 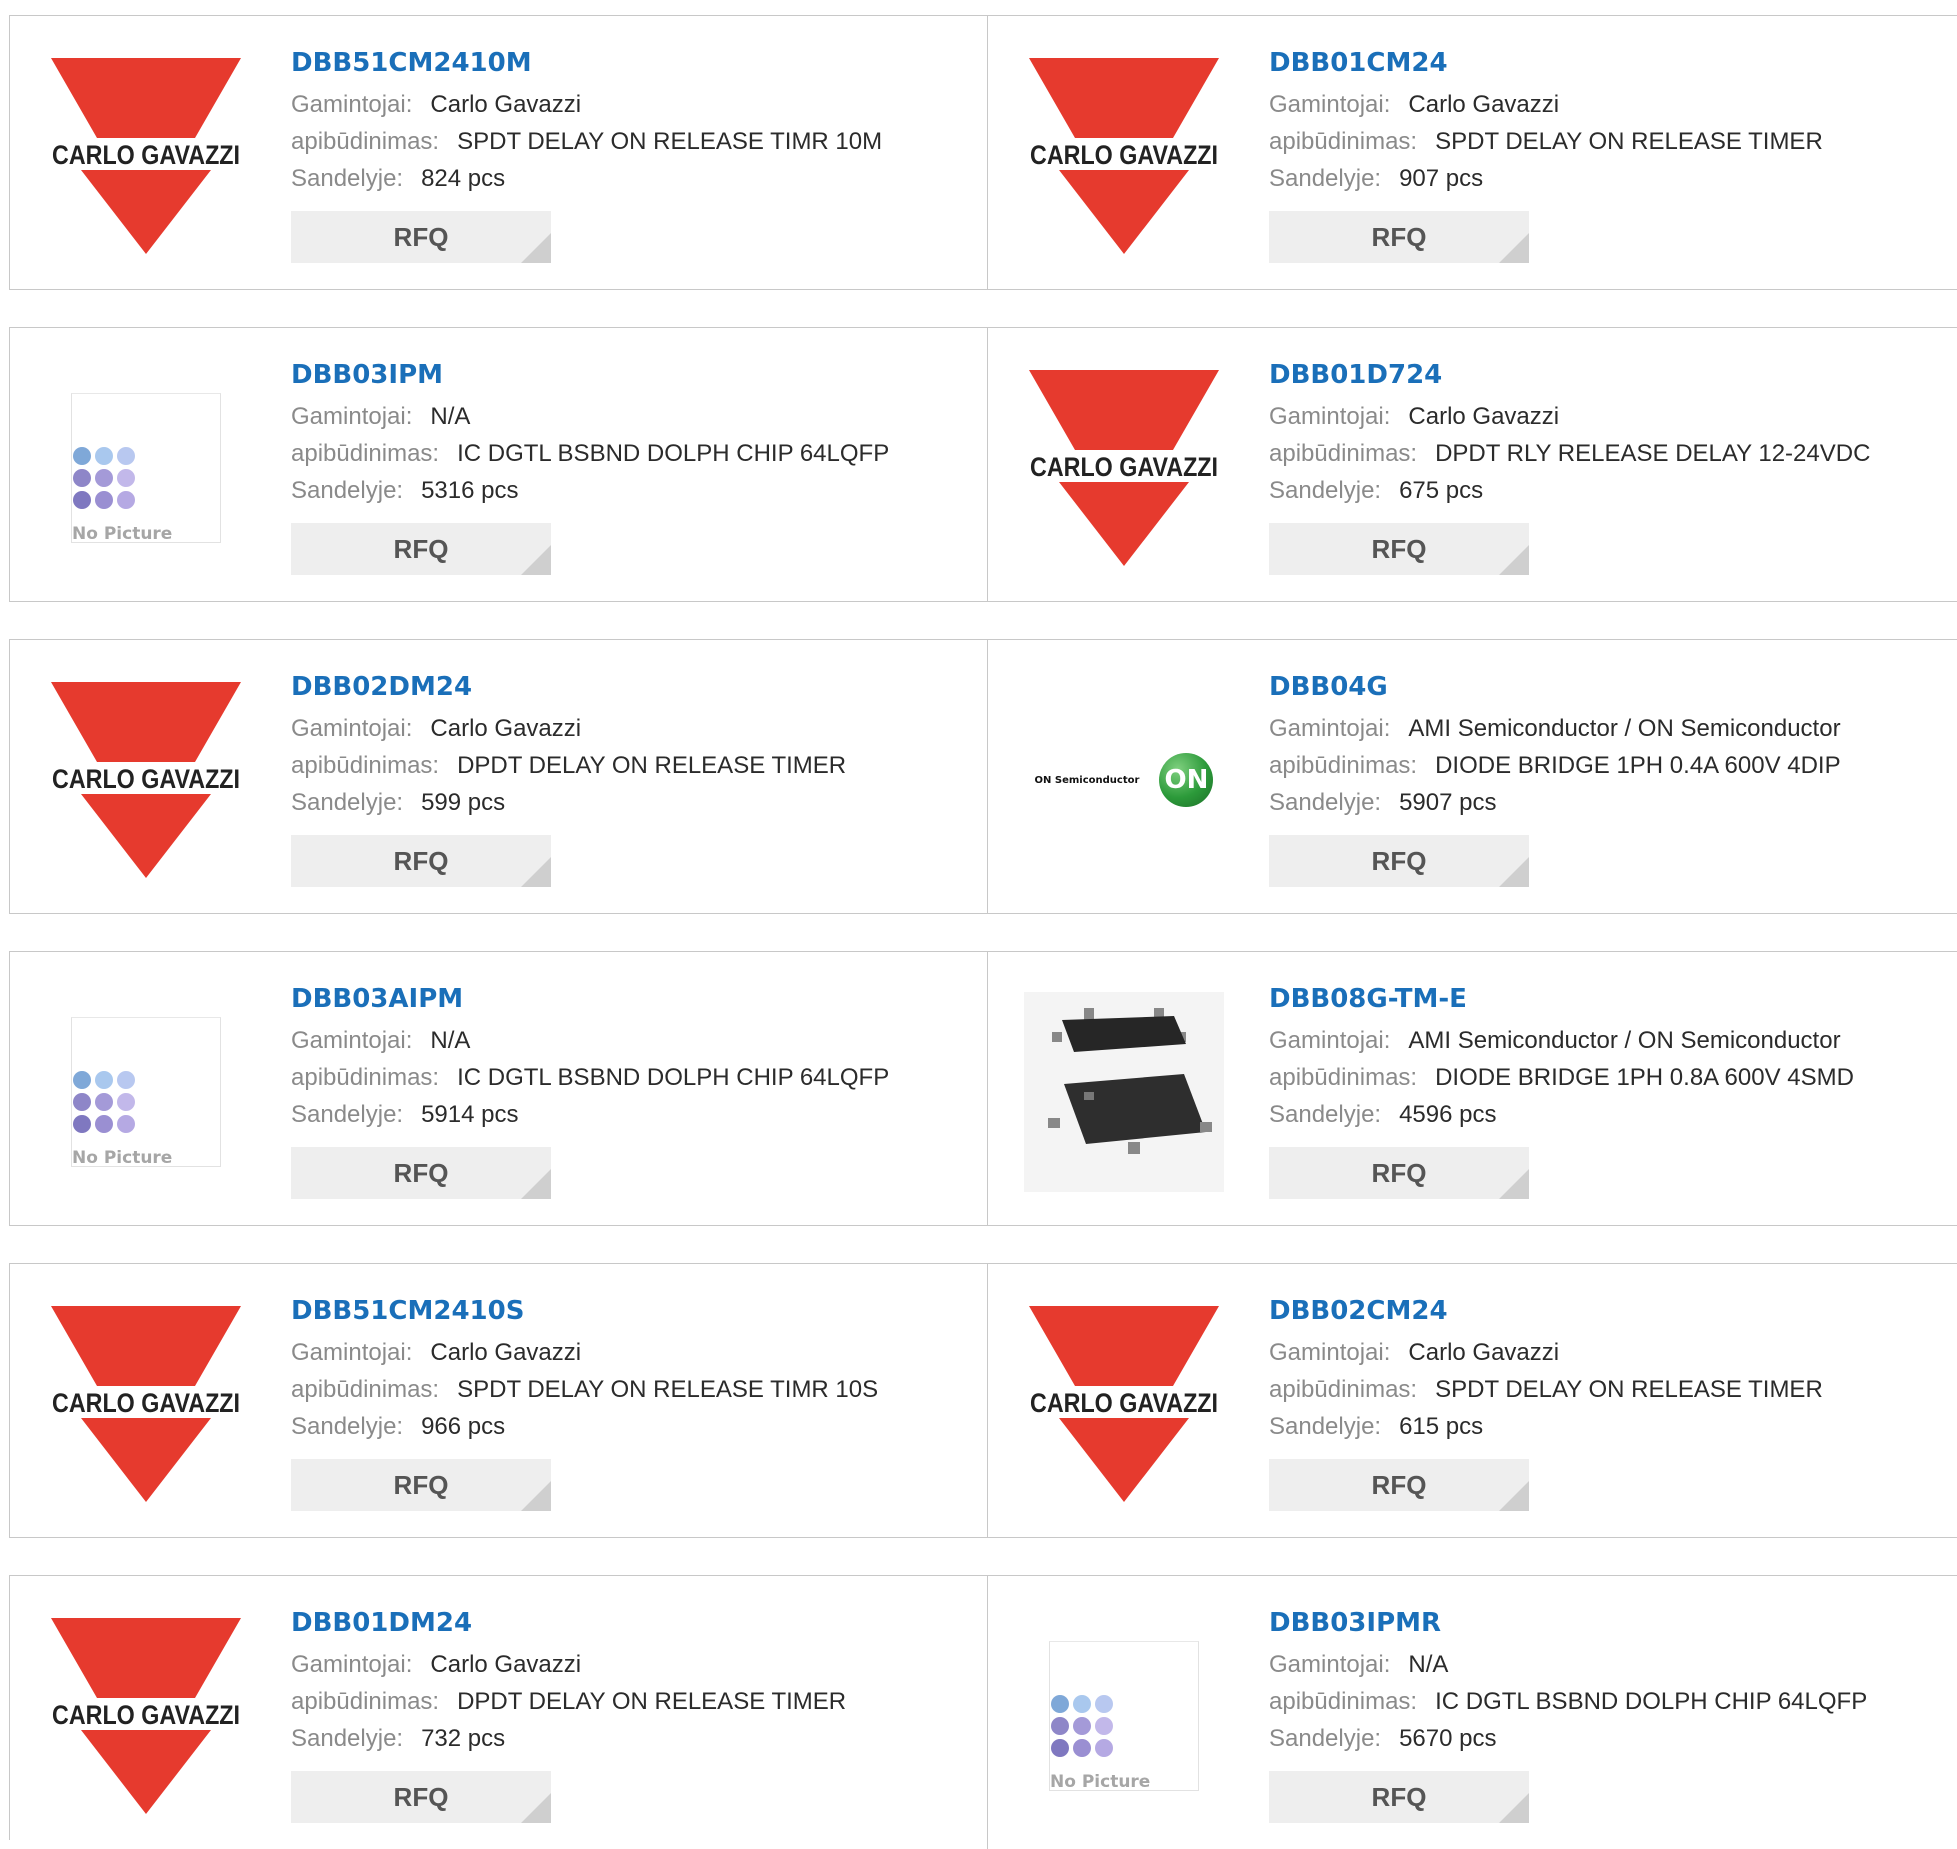 What do you see at coordinates (1603, 378) in the screenshot?
I see `part-number-link: DBB01D724` at bounding box center [1603, 378].